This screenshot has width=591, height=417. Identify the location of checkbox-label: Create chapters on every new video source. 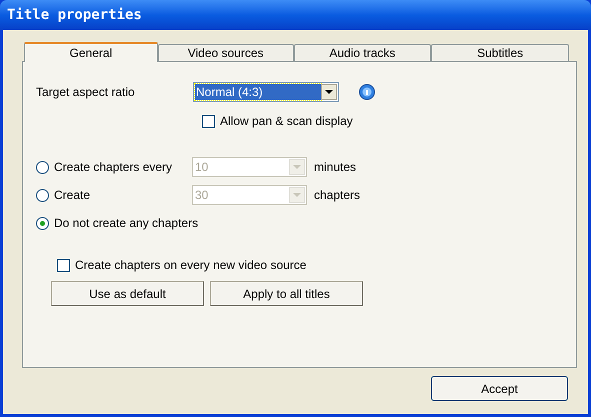
(190, 265).